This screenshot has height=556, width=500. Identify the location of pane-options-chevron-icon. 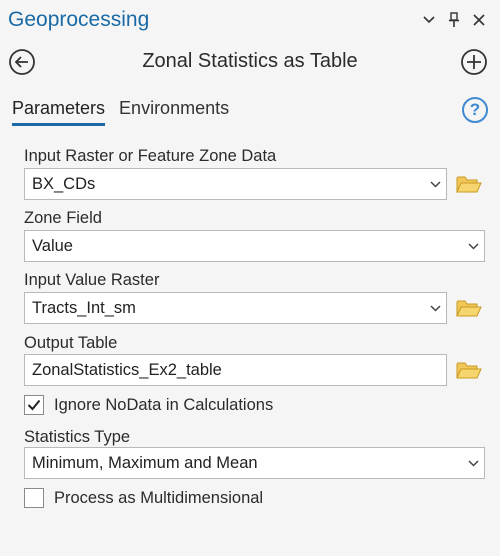
(429, 20).